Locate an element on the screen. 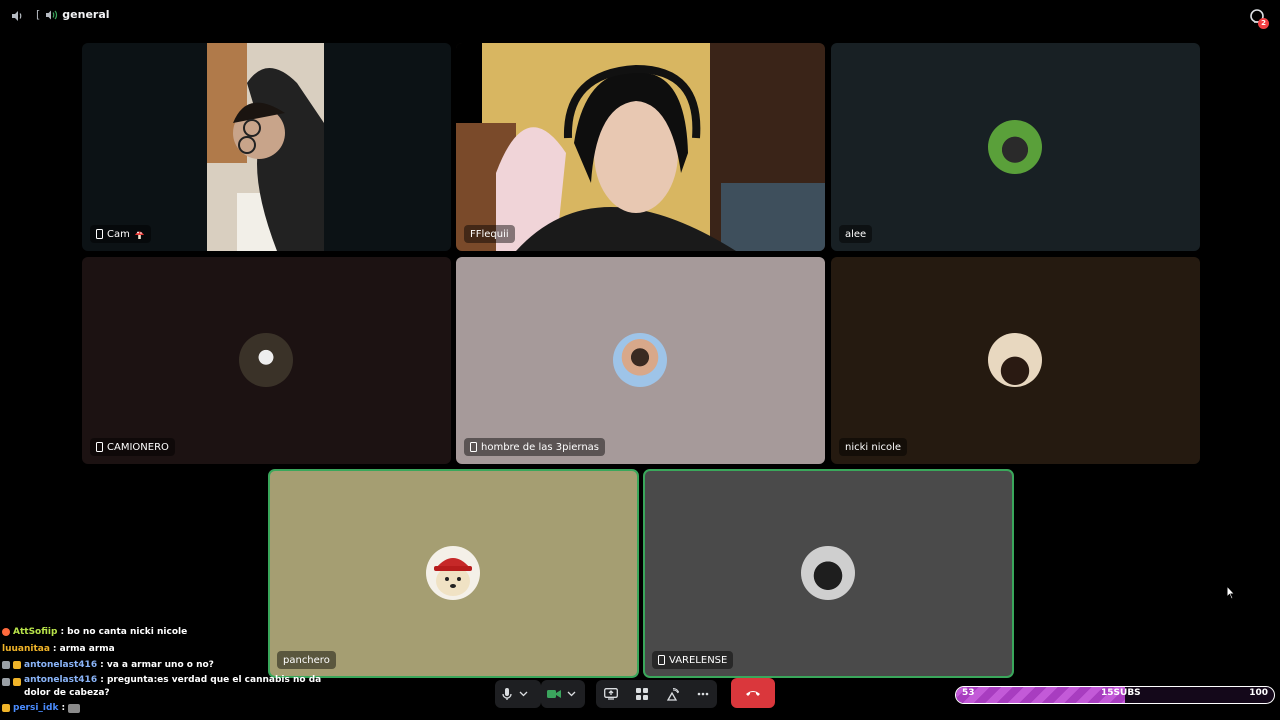 Image resolution: width=1280 pixels, height=720 pixels. extra-controls is located at coordinates (656, 694).